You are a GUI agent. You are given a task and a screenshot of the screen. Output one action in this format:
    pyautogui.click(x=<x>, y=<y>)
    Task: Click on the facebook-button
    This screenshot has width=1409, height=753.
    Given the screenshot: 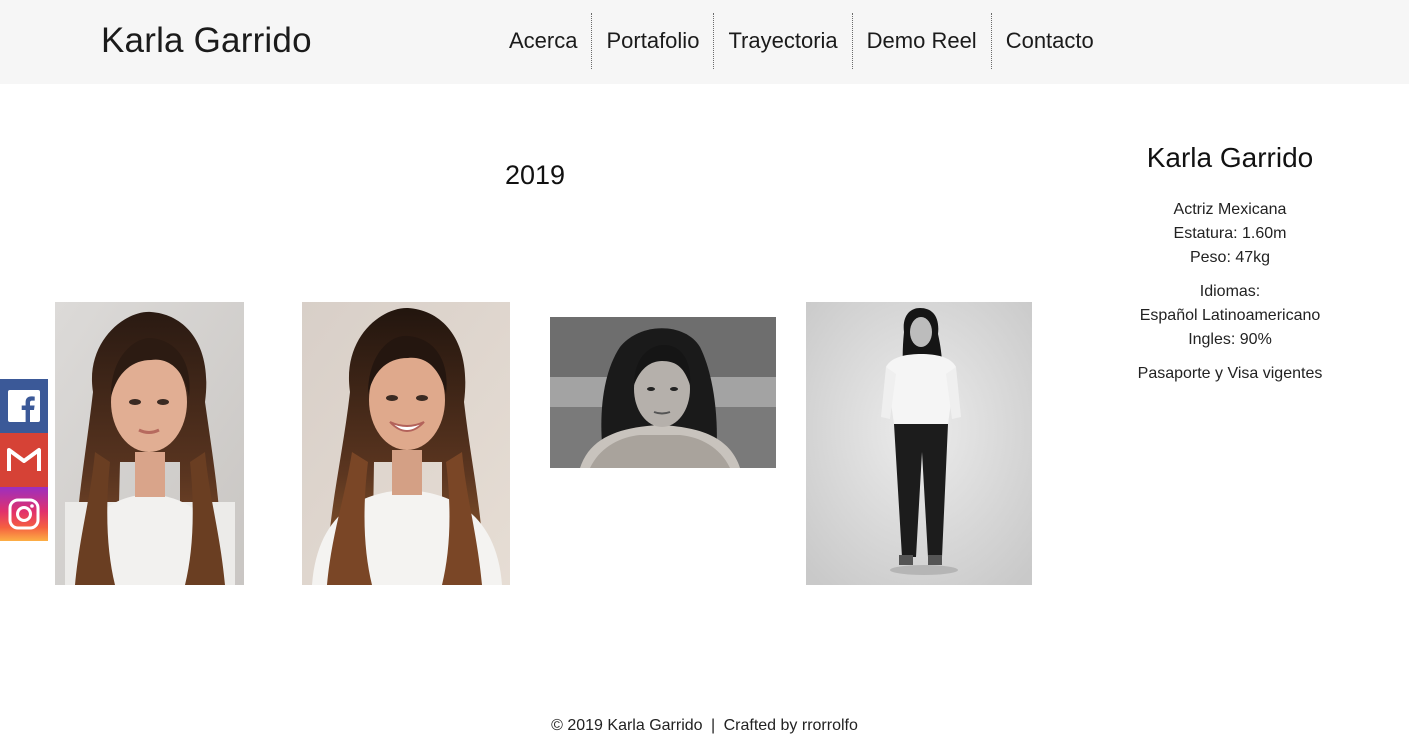 What is the action you would take?
    pyautogui.click(x=24, y=406)
    